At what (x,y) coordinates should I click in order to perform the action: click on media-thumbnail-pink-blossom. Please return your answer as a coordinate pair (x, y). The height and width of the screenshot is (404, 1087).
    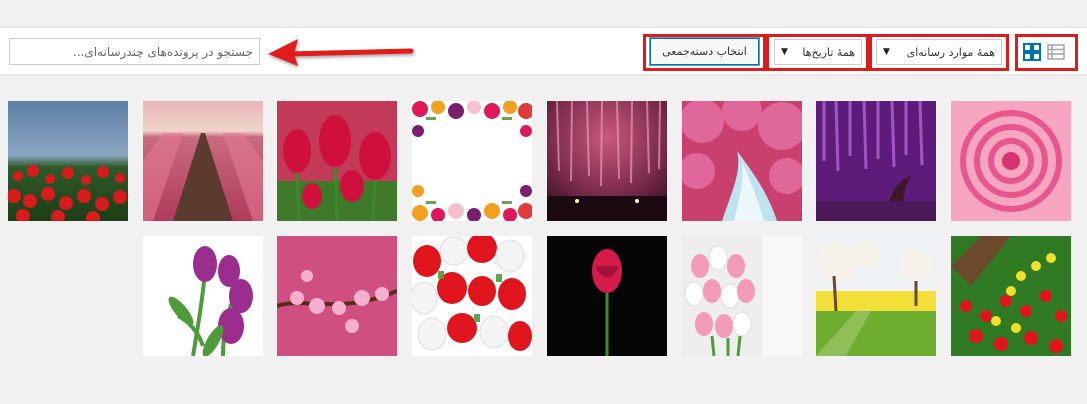
    Looking at the image, I should click on (337, 296).